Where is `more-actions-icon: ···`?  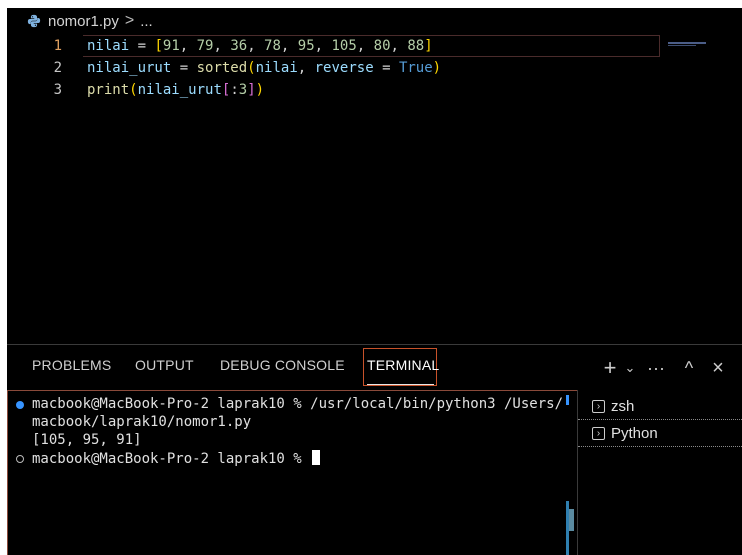
more-actions-icon: ··· is located at coordinates (656, 368).